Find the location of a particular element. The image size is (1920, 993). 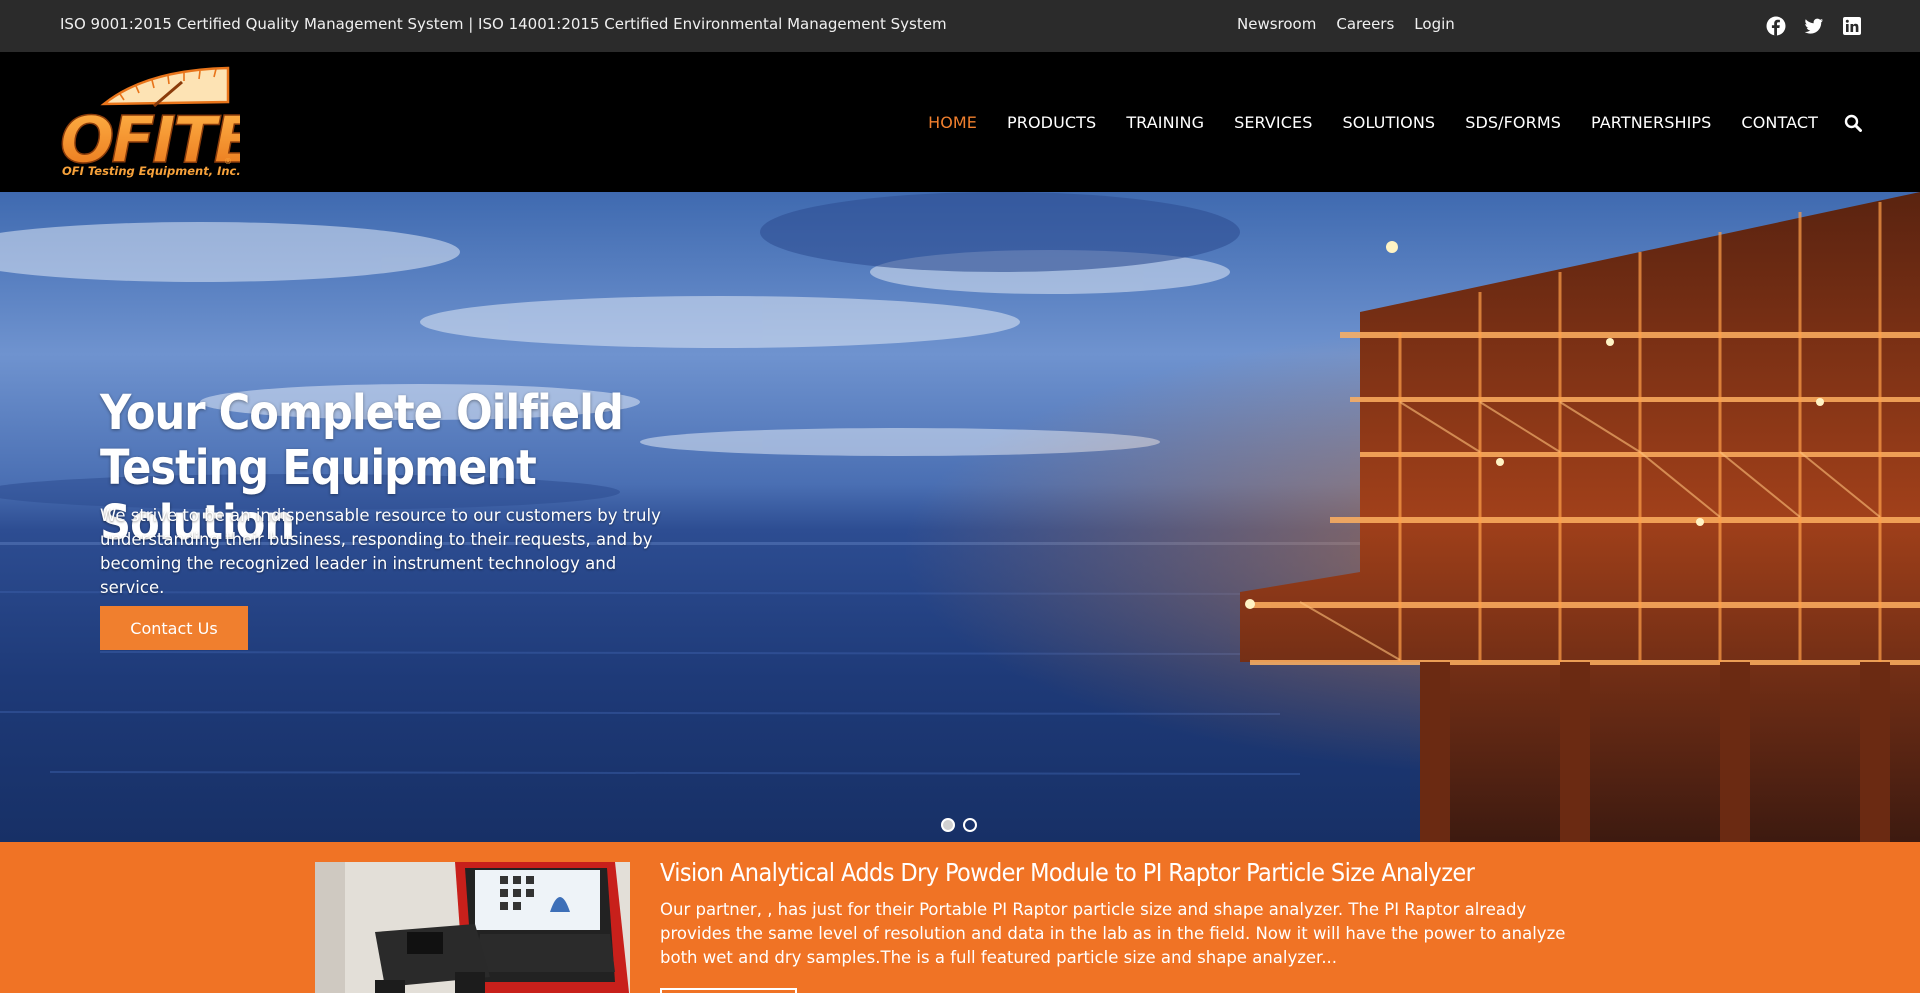

search-icon is located at coordinates (1853, 123).